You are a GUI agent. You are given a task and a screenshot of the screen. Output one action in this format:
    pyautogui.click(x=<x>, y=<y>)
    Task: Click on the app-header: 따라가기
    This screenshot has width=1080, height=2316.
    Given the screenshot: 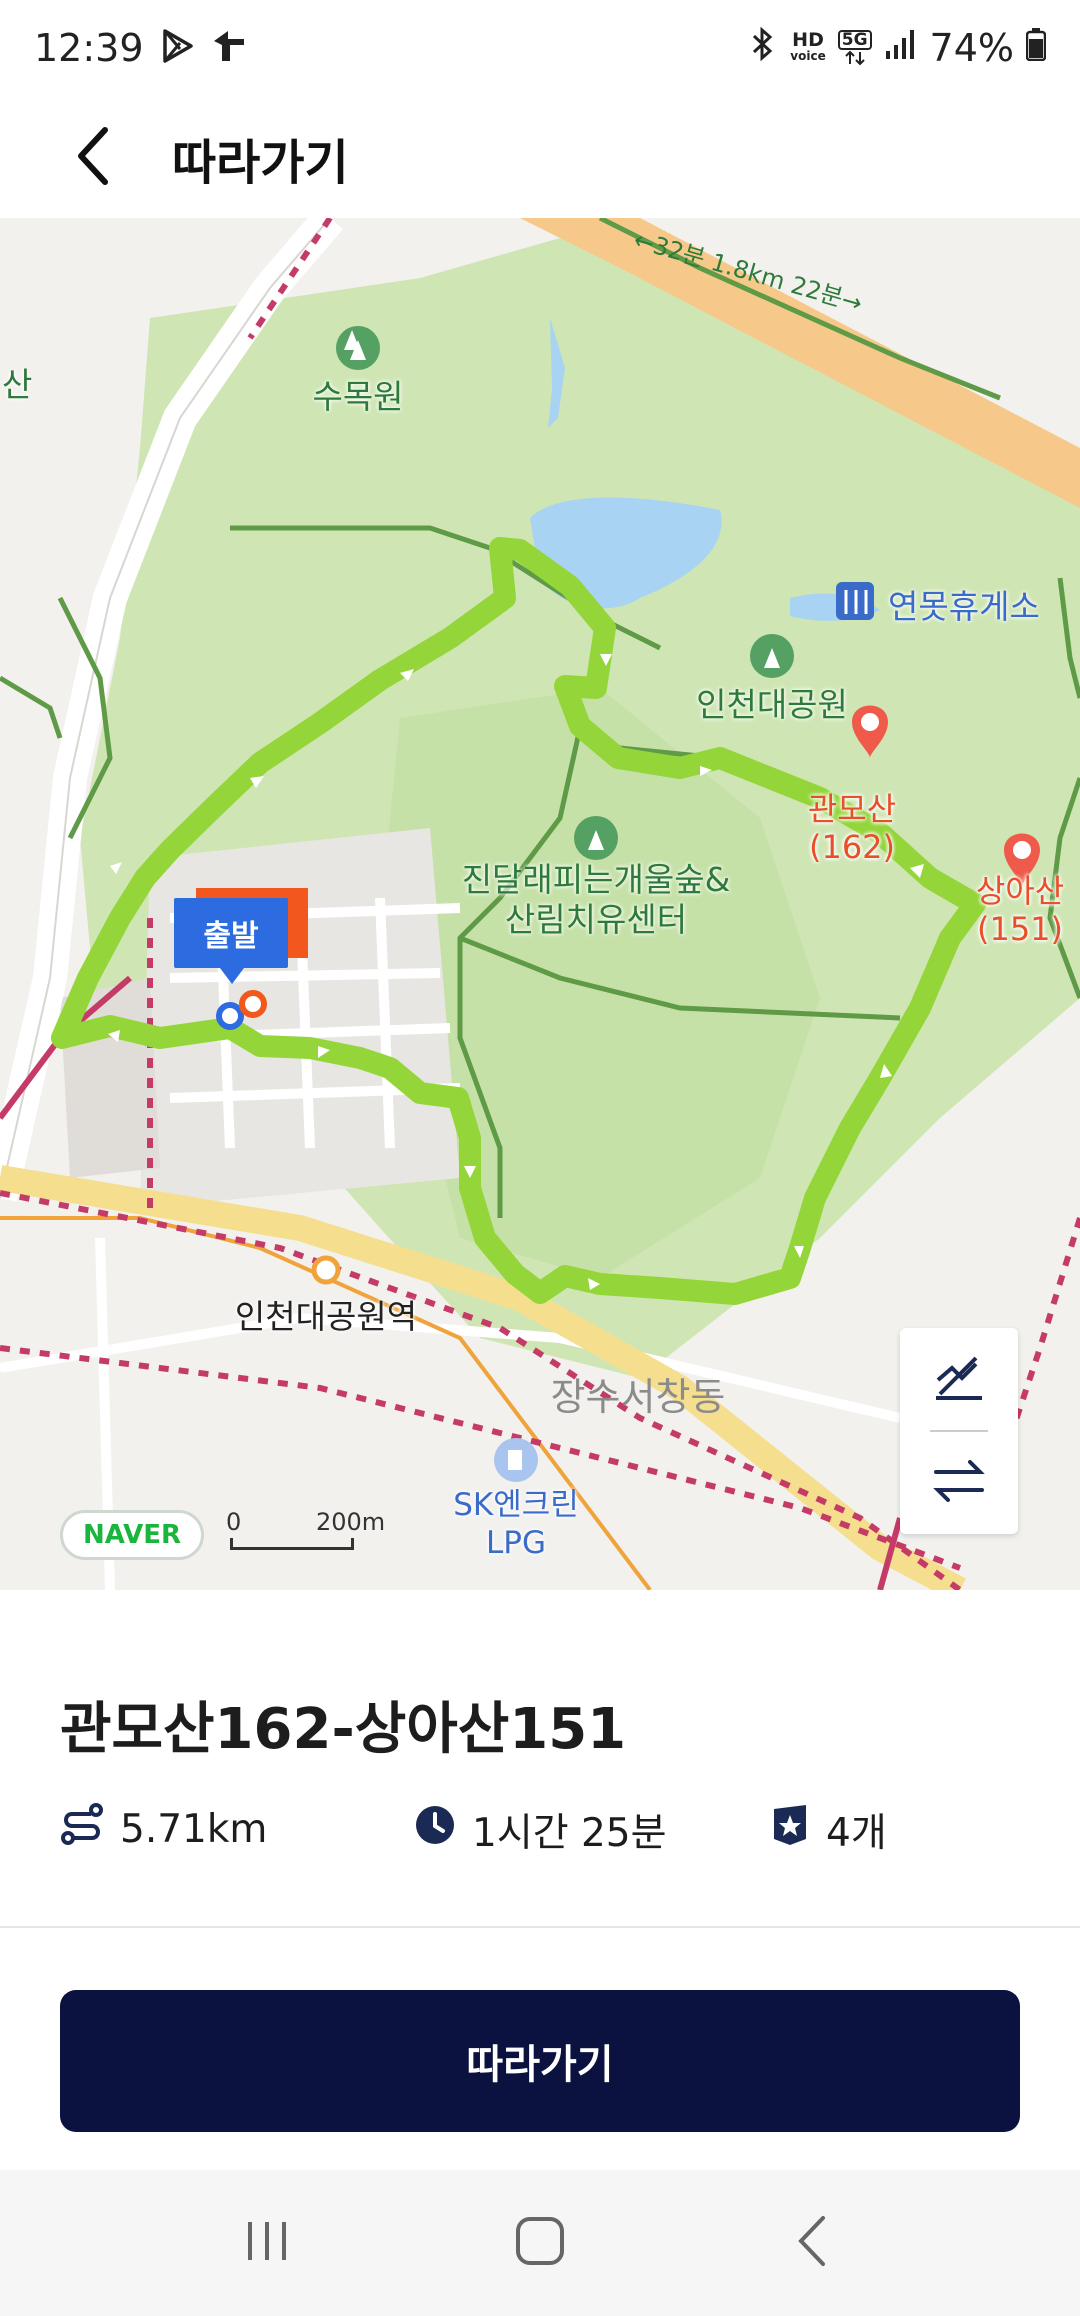 What is the action you would take?
    pyautogui.click(x=540, y=158)
    